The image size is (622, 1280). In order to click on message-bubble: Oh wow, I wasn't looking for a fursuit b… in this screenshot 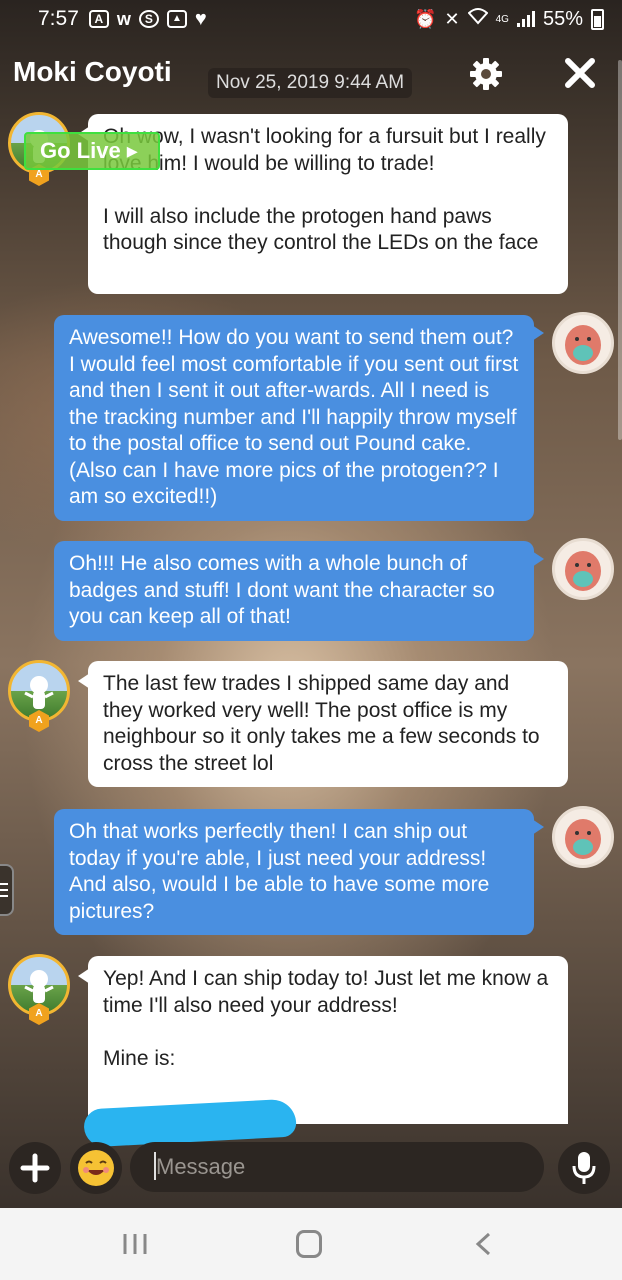, I will do `click(323, 204)`.